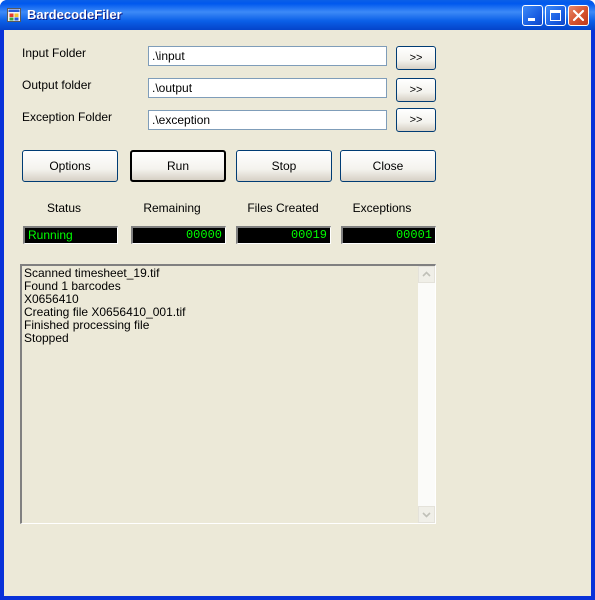 The height and width of the screenshot is (600, 595). I want to click on browse-exception-button: >>, so click(416, 120).